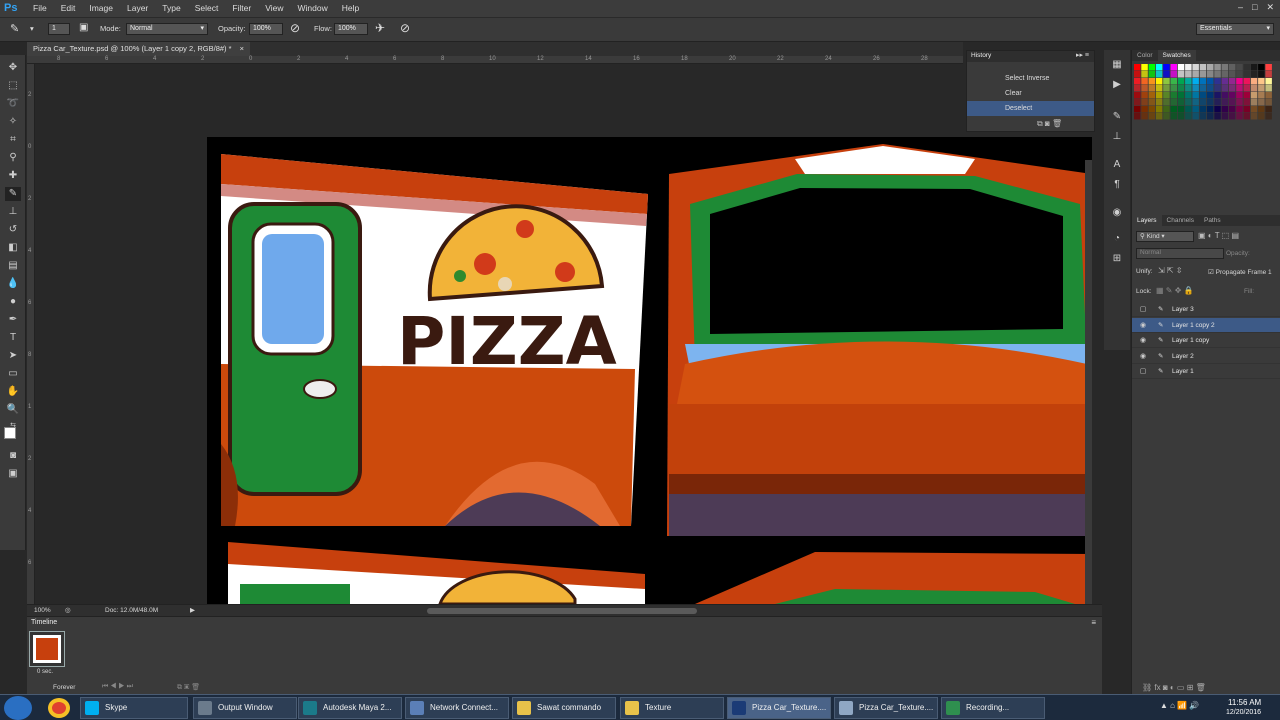  I want to click on vertical-scrollbar, so click(1088, 382).